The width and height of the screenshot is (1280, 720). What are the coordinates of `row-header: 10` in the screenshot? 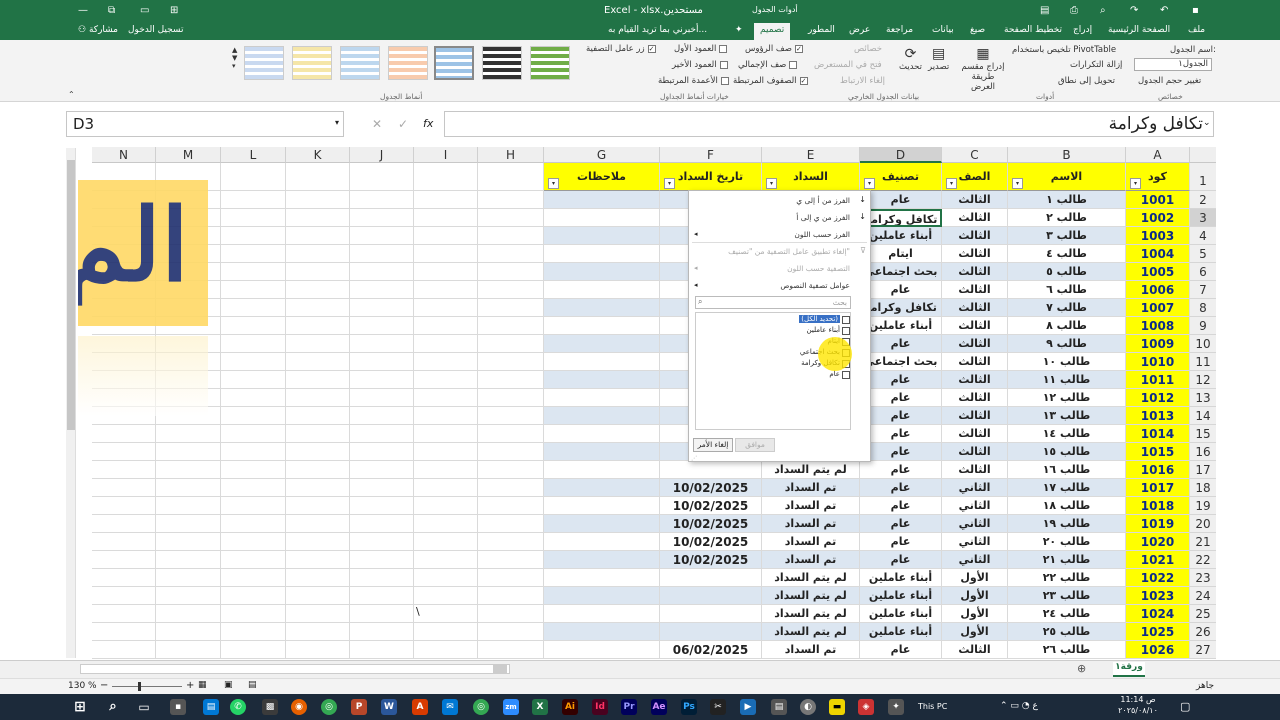 It's located at (1203, 344).